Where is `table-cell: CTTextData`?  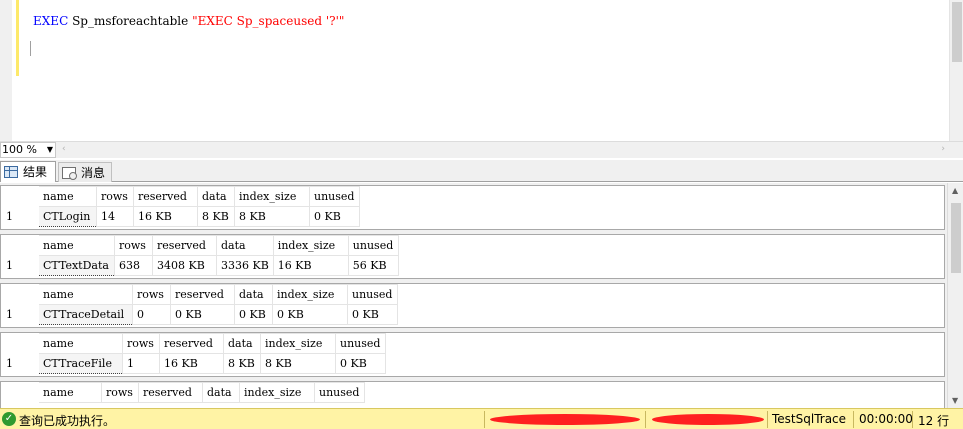
table-cell: CTTextData is located at coordinates (76, 265).